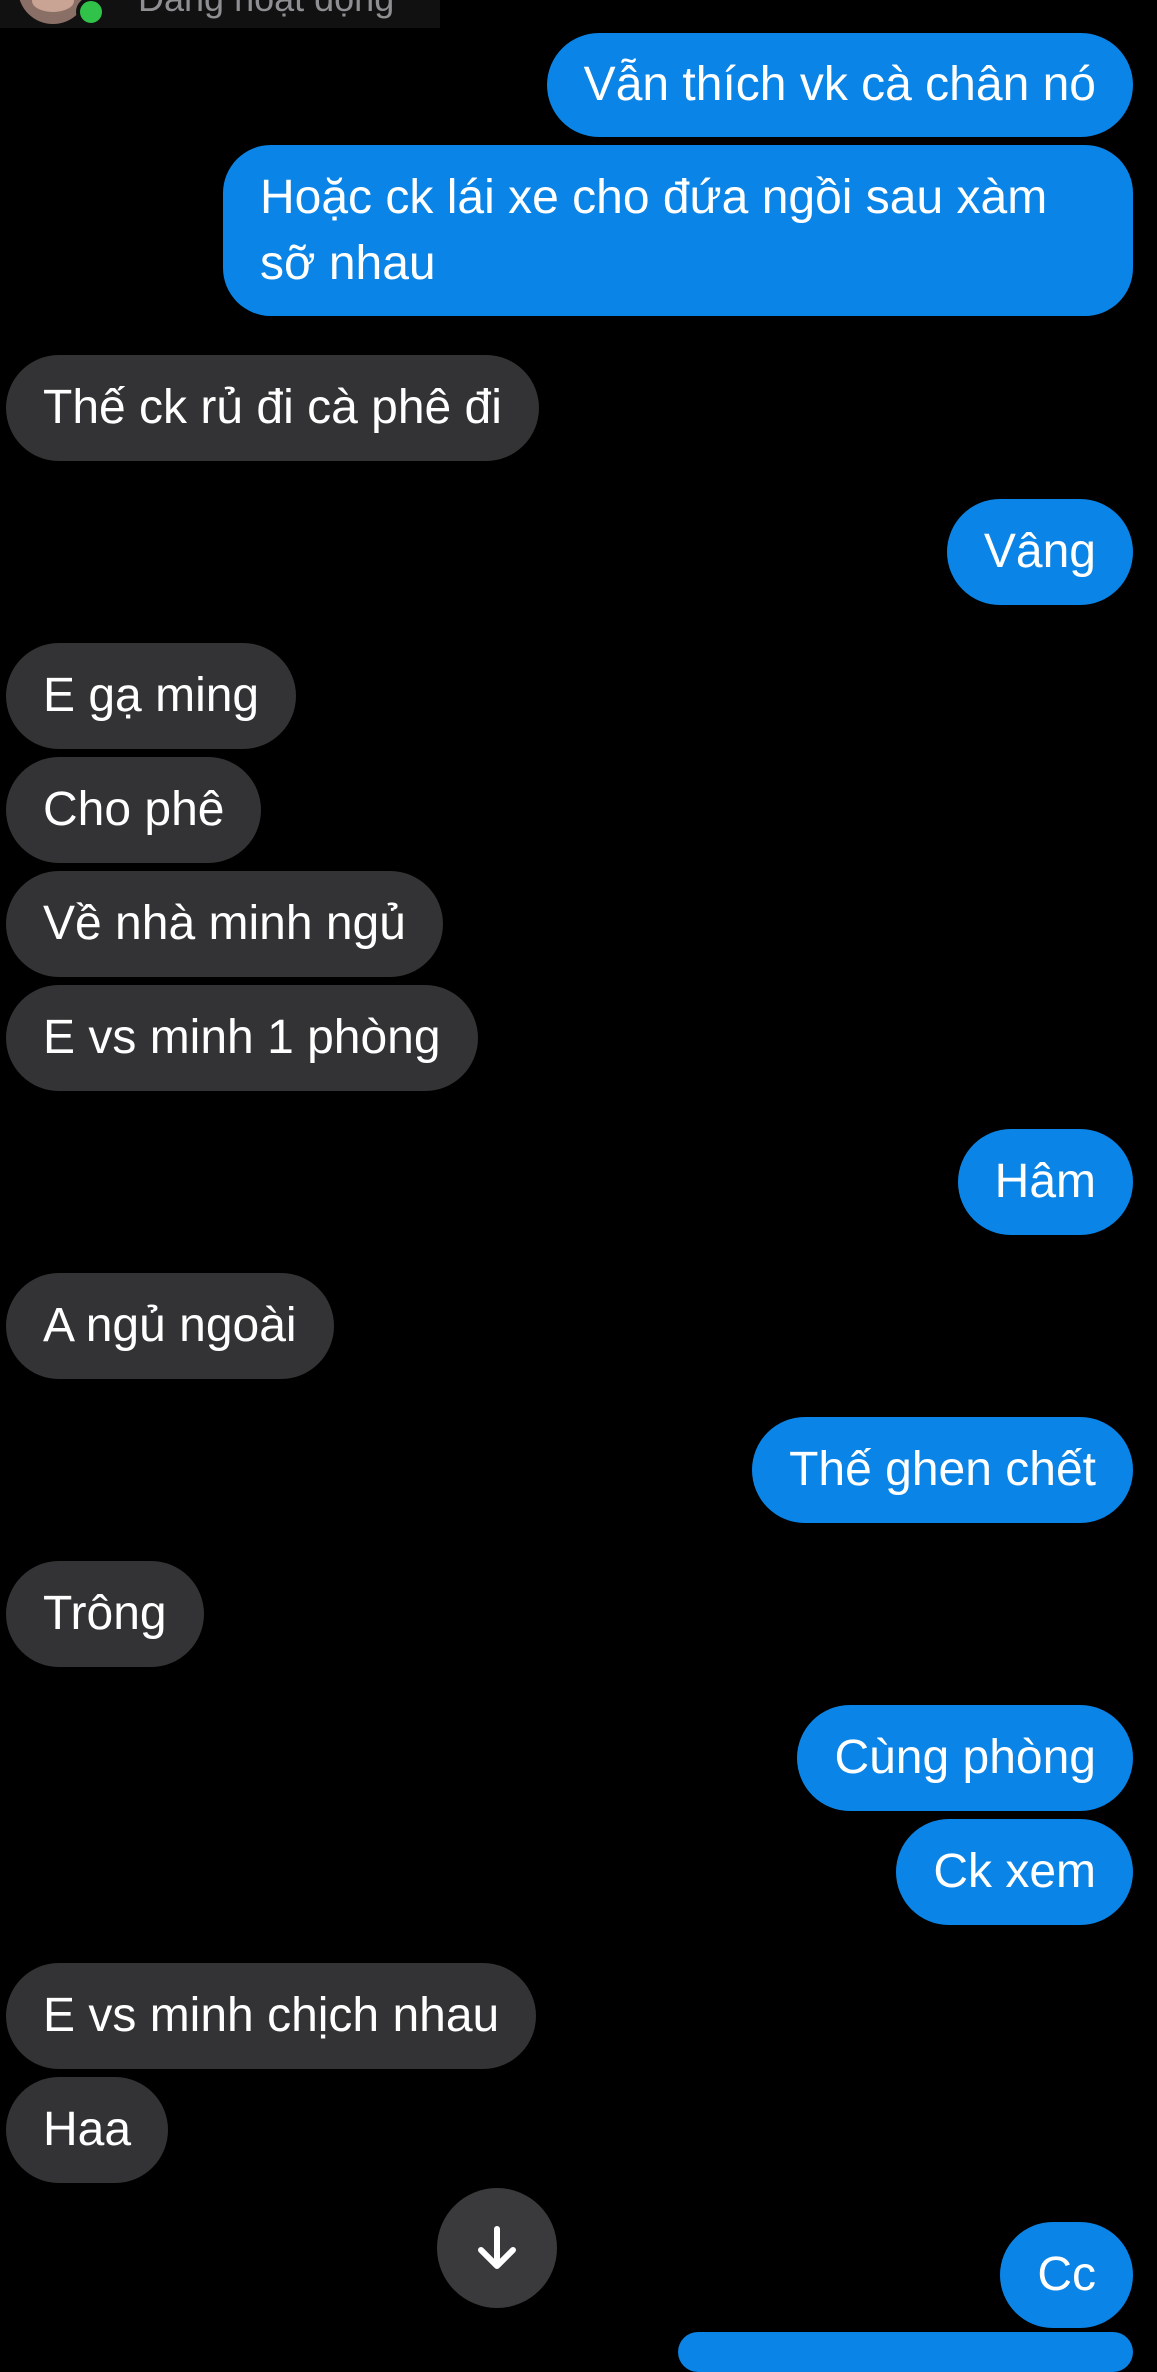 The width and height of the screenshot is (1157, 2372). Describe the element at coordinates (266, 10) in the screenshot. I see `presence-status: Đang hoạt động` at that location.